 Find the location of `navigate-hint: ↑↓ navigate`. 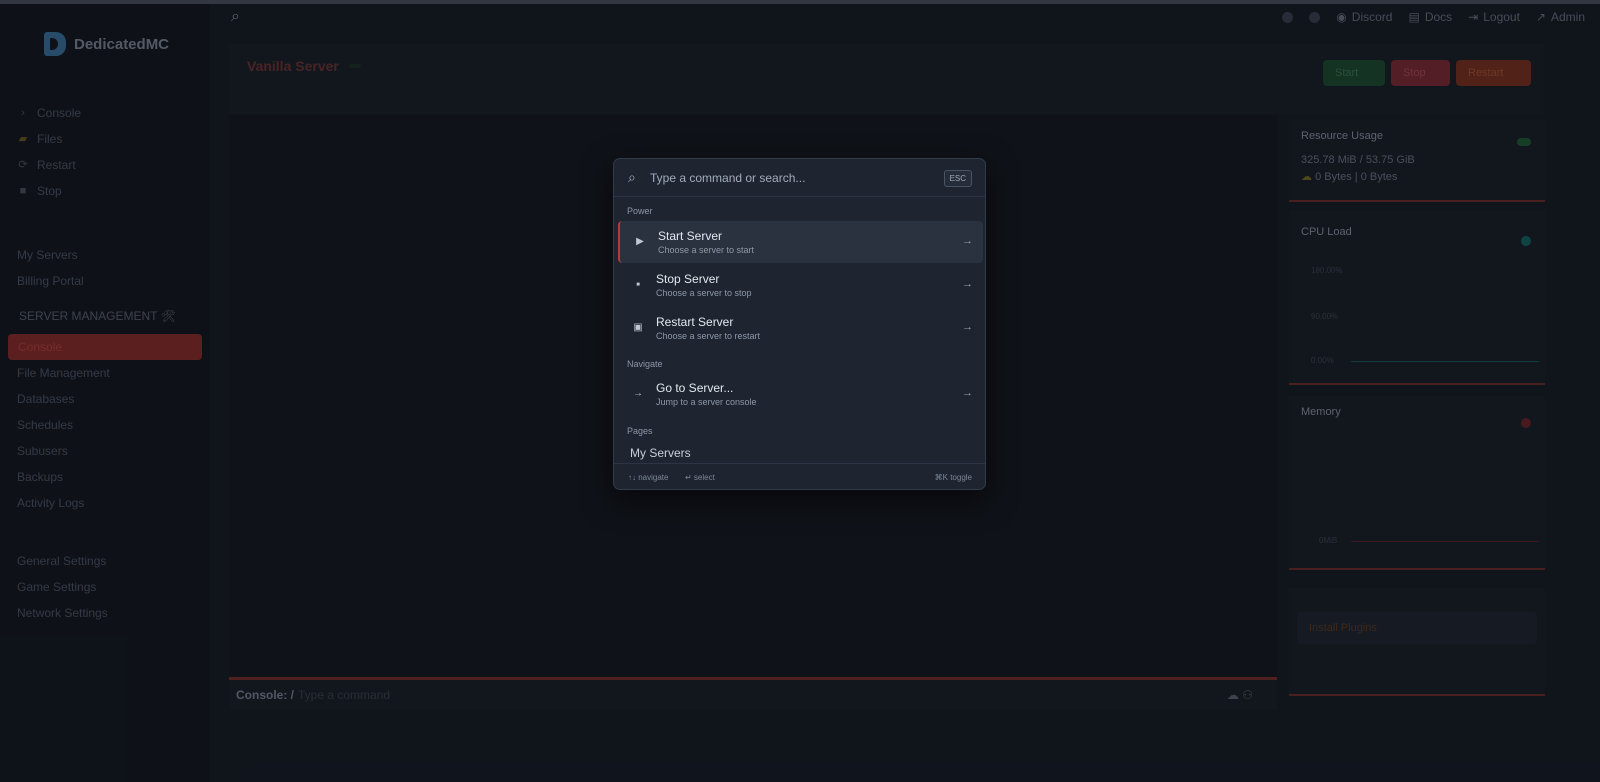

navigate-hint: ↑↓ navigate is located at coordinates (648, 477).